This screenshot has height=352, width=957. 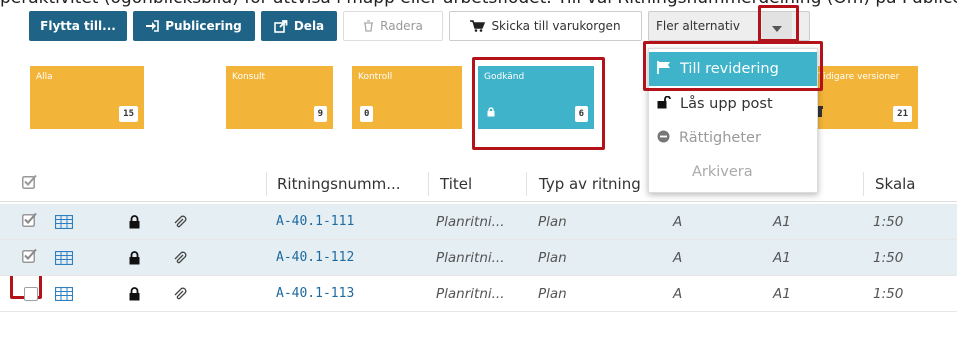 I want to click on column-header-scale: Skala, so click(x=895, y=183).